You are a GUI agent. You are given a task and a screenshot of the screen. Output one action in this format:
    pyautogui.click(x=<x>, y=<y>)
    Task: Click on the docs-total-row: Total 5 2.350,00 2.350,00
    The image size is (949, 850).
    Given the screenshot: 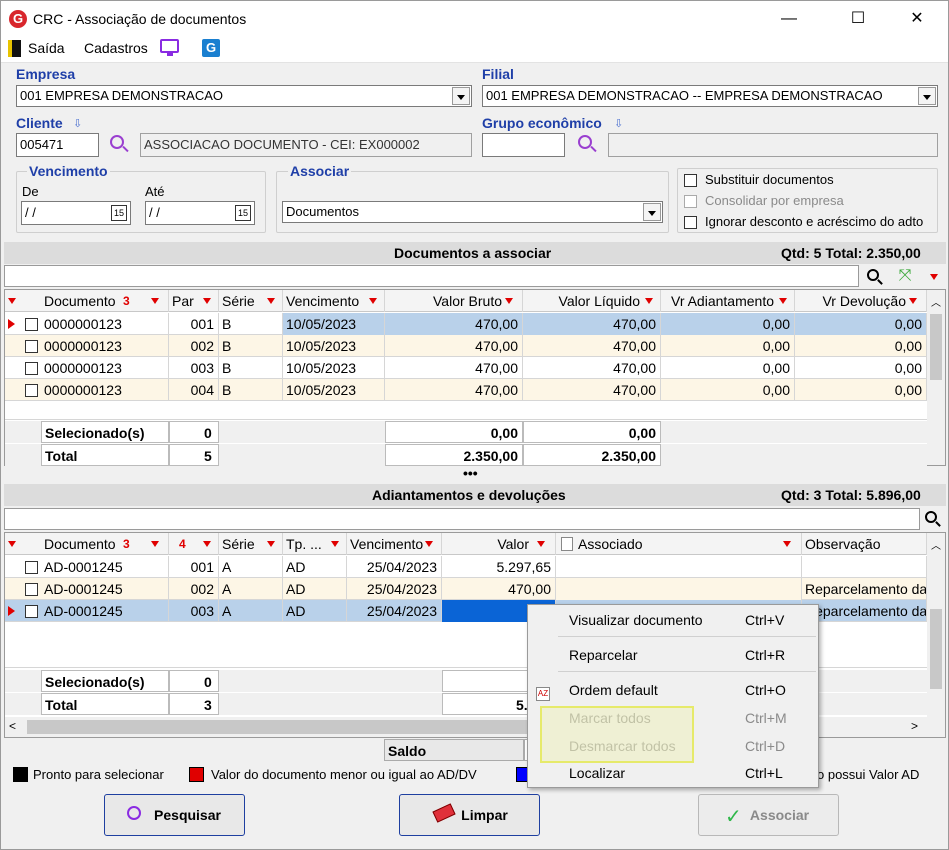 What is the action you would take?
    pyautogui.click(x=466, y=455)
    